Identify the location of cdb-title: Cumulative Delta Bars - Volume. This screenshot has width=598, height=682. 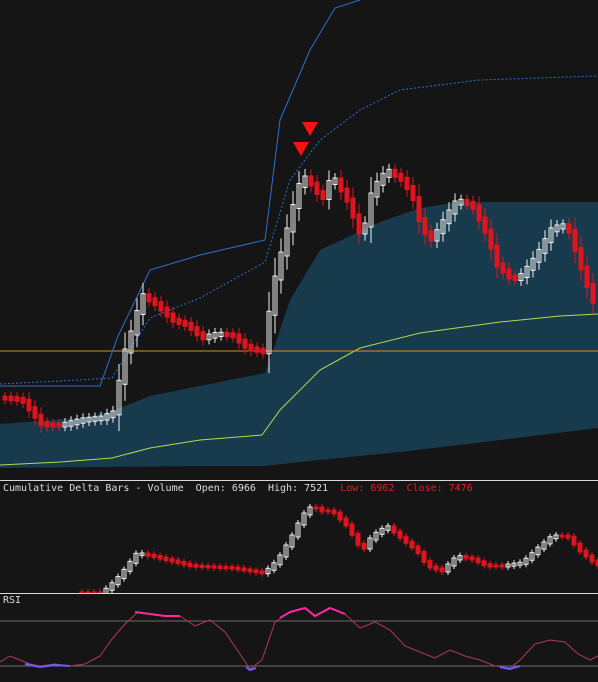
(93, 488).